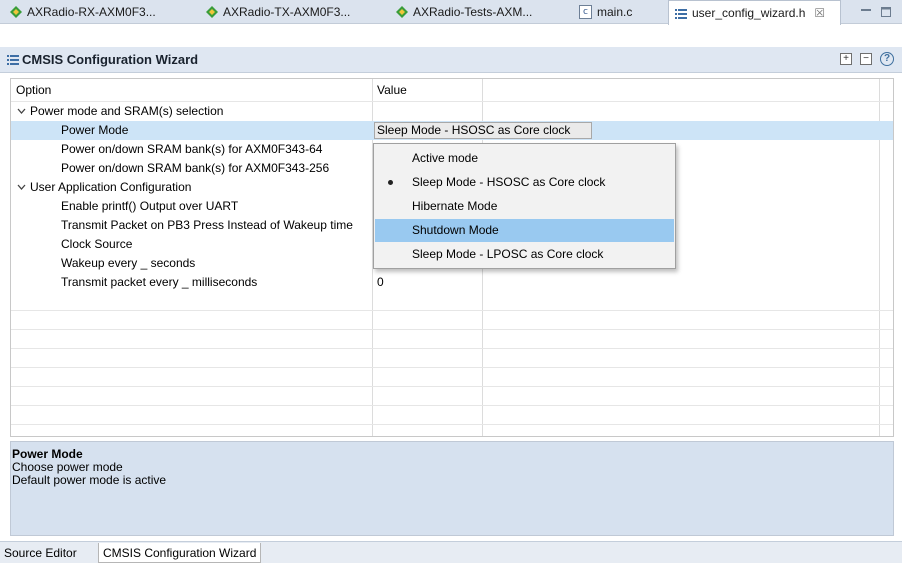 The height and width of the screenshot is (563, 902). What do you see at coordinates (886, 11) in the screenshot?
I see `maximize-icon` at bounding box center [886, 11].